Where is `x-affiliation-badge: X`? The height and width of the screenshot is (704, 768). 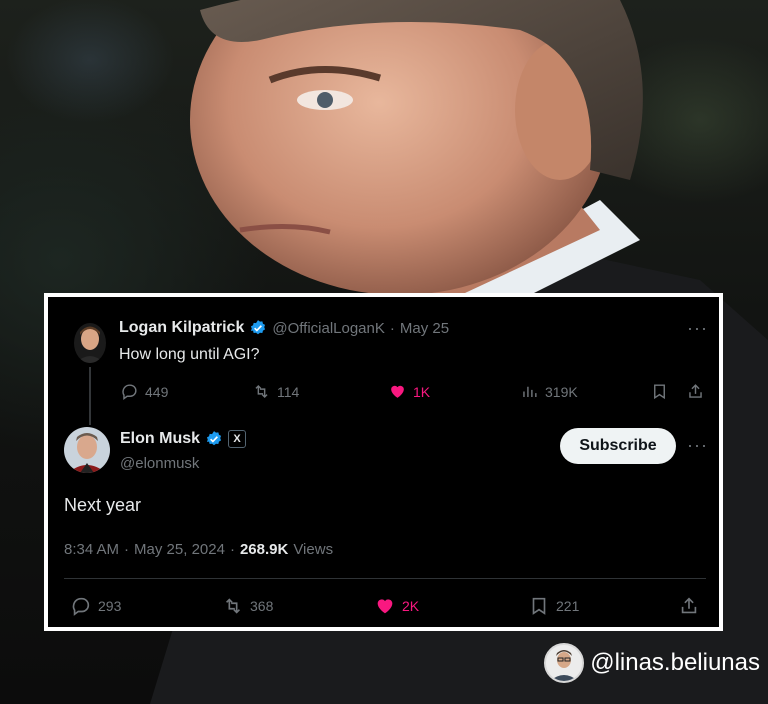 x-affiliation-badge: X is located at coordinates (237, 439).